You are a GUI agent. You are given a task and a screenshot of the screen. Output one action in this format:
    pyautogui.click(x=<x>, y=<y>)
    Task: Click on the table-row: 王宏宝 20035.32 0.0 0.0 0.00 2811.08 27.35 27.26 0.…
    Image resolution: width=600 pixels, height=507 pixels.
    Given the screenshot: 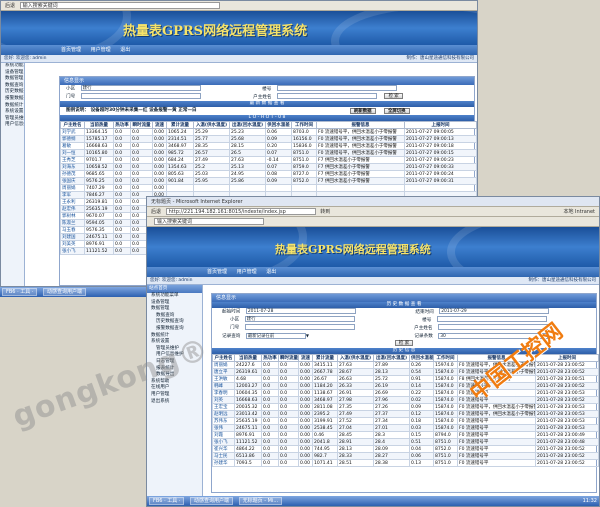 What is the action you would take?
    pyautogui.click(x=405, y=407)
    